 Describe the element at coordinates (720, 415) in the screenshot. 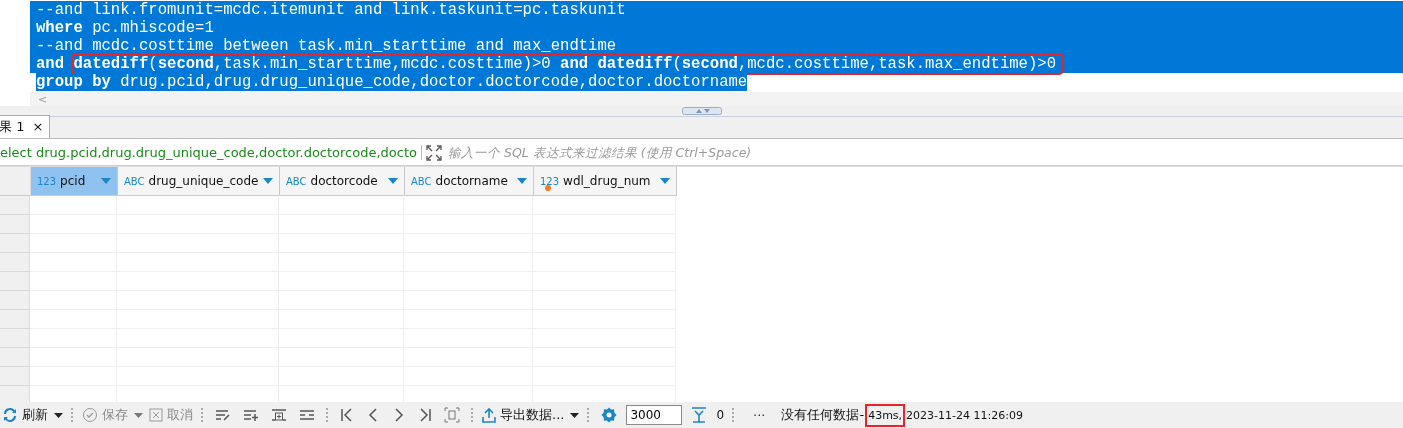

I see `row-count: 0` at that location.